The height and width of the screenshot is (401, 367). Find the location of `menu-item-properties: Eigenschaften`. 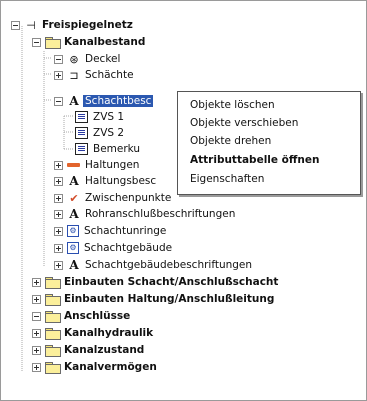

menu-item-properties: Eigenschaften is located at coordinates (227, 179).